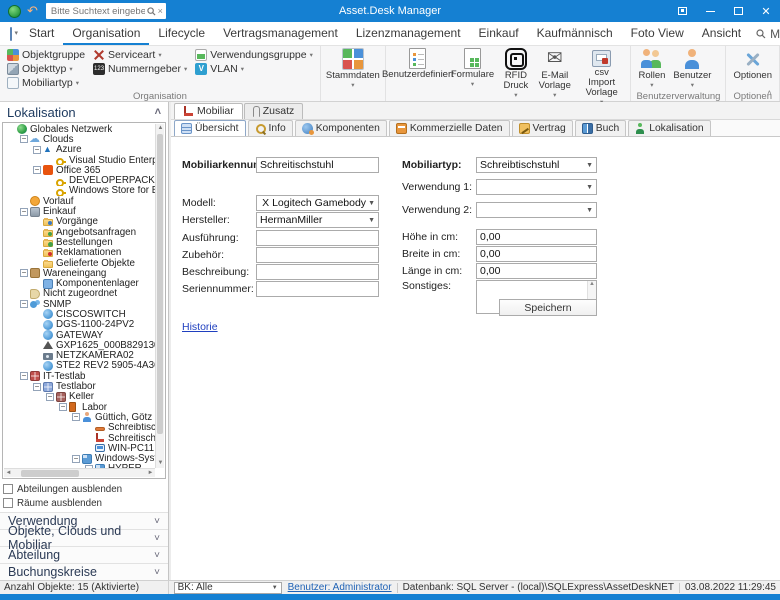 This screenshot has height=600, width=780. Describe the element at coordinates (449, 128) in the screenshot. I see `subtab-kommerzielle-daten: Kommerzielle Daten` at that location.